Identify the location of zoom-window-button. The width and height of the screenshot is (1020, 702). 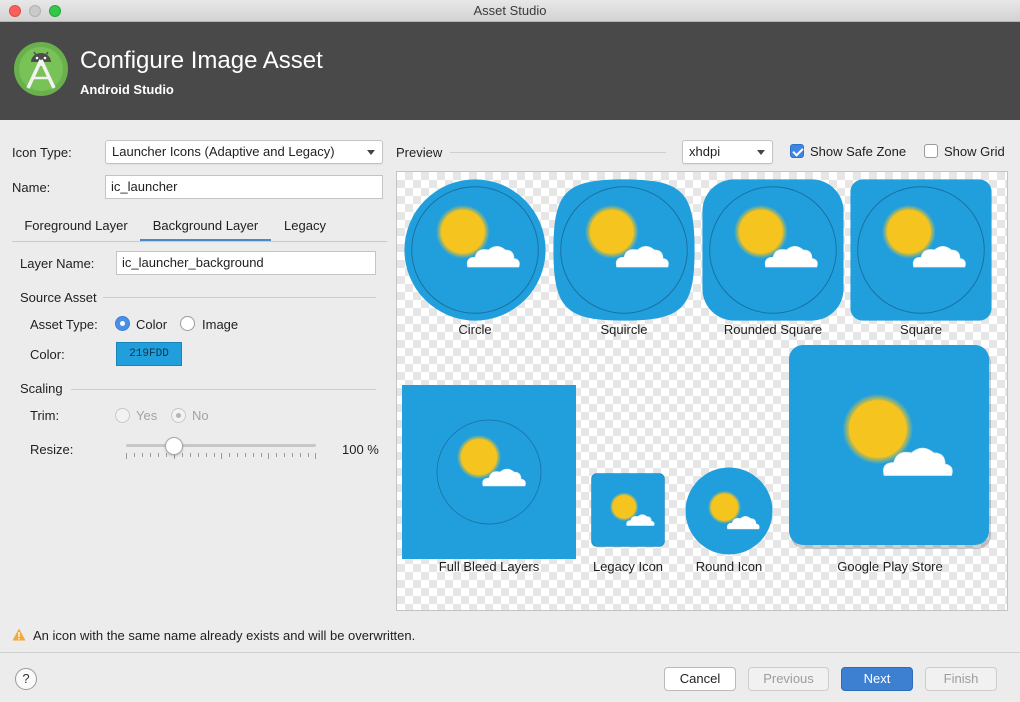
(55, 11).